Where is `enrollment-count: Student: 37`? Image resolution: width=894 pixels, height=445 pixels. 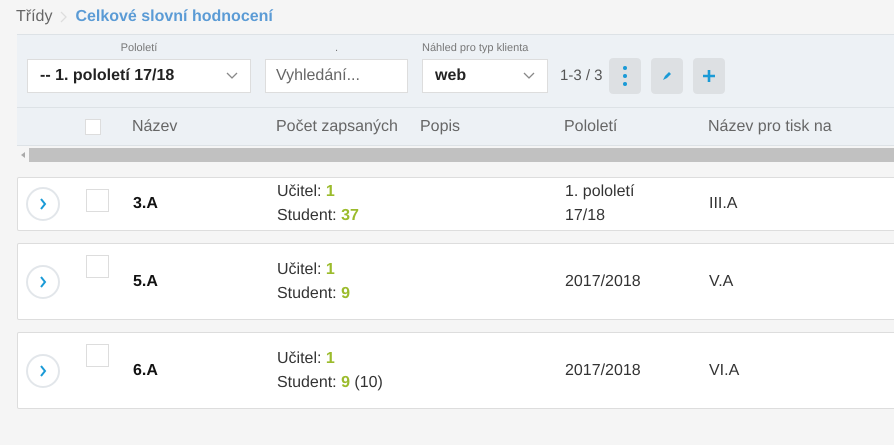
enrollment-count: Student: 37 is located at coordinates (318, 216).